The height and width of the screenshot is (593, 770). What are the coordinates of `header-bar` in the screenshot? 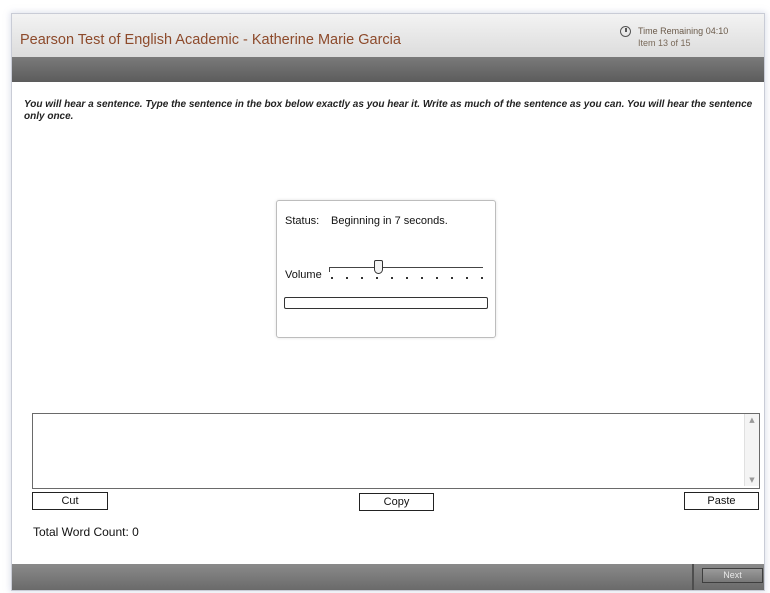 It's located at (388, 69).